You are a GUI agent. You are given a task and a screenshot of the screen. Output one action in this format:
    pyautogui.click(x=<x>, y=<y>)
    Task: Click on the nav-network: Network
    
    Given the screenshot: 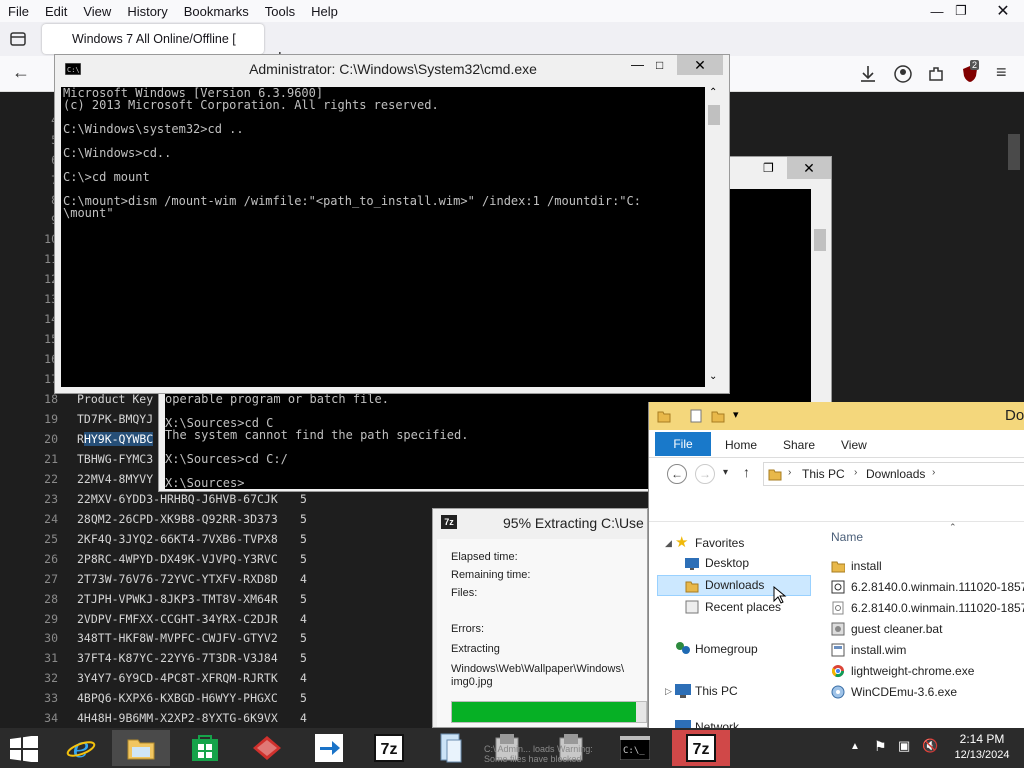 What is the action you would take?
    pyautogui.click(x=717, y=724)
    